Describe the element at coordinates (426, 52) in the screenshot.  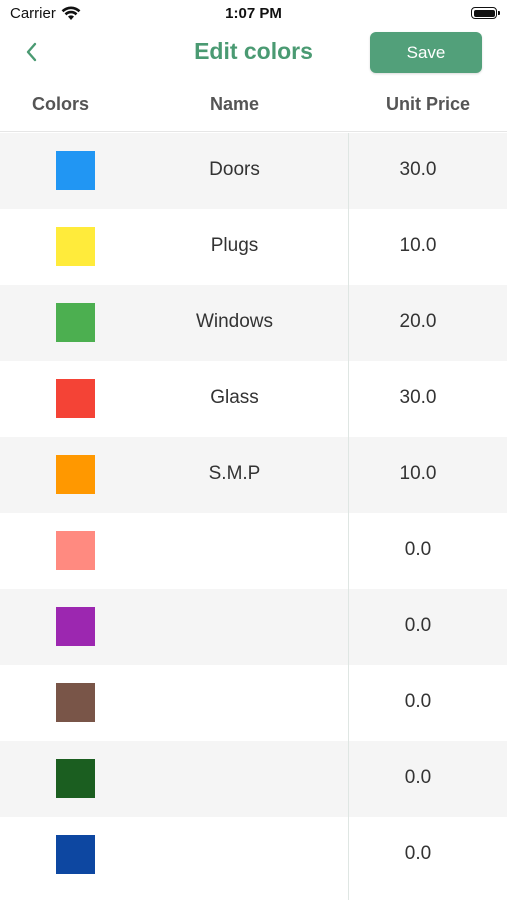
I see `save-button: Save` at that location.